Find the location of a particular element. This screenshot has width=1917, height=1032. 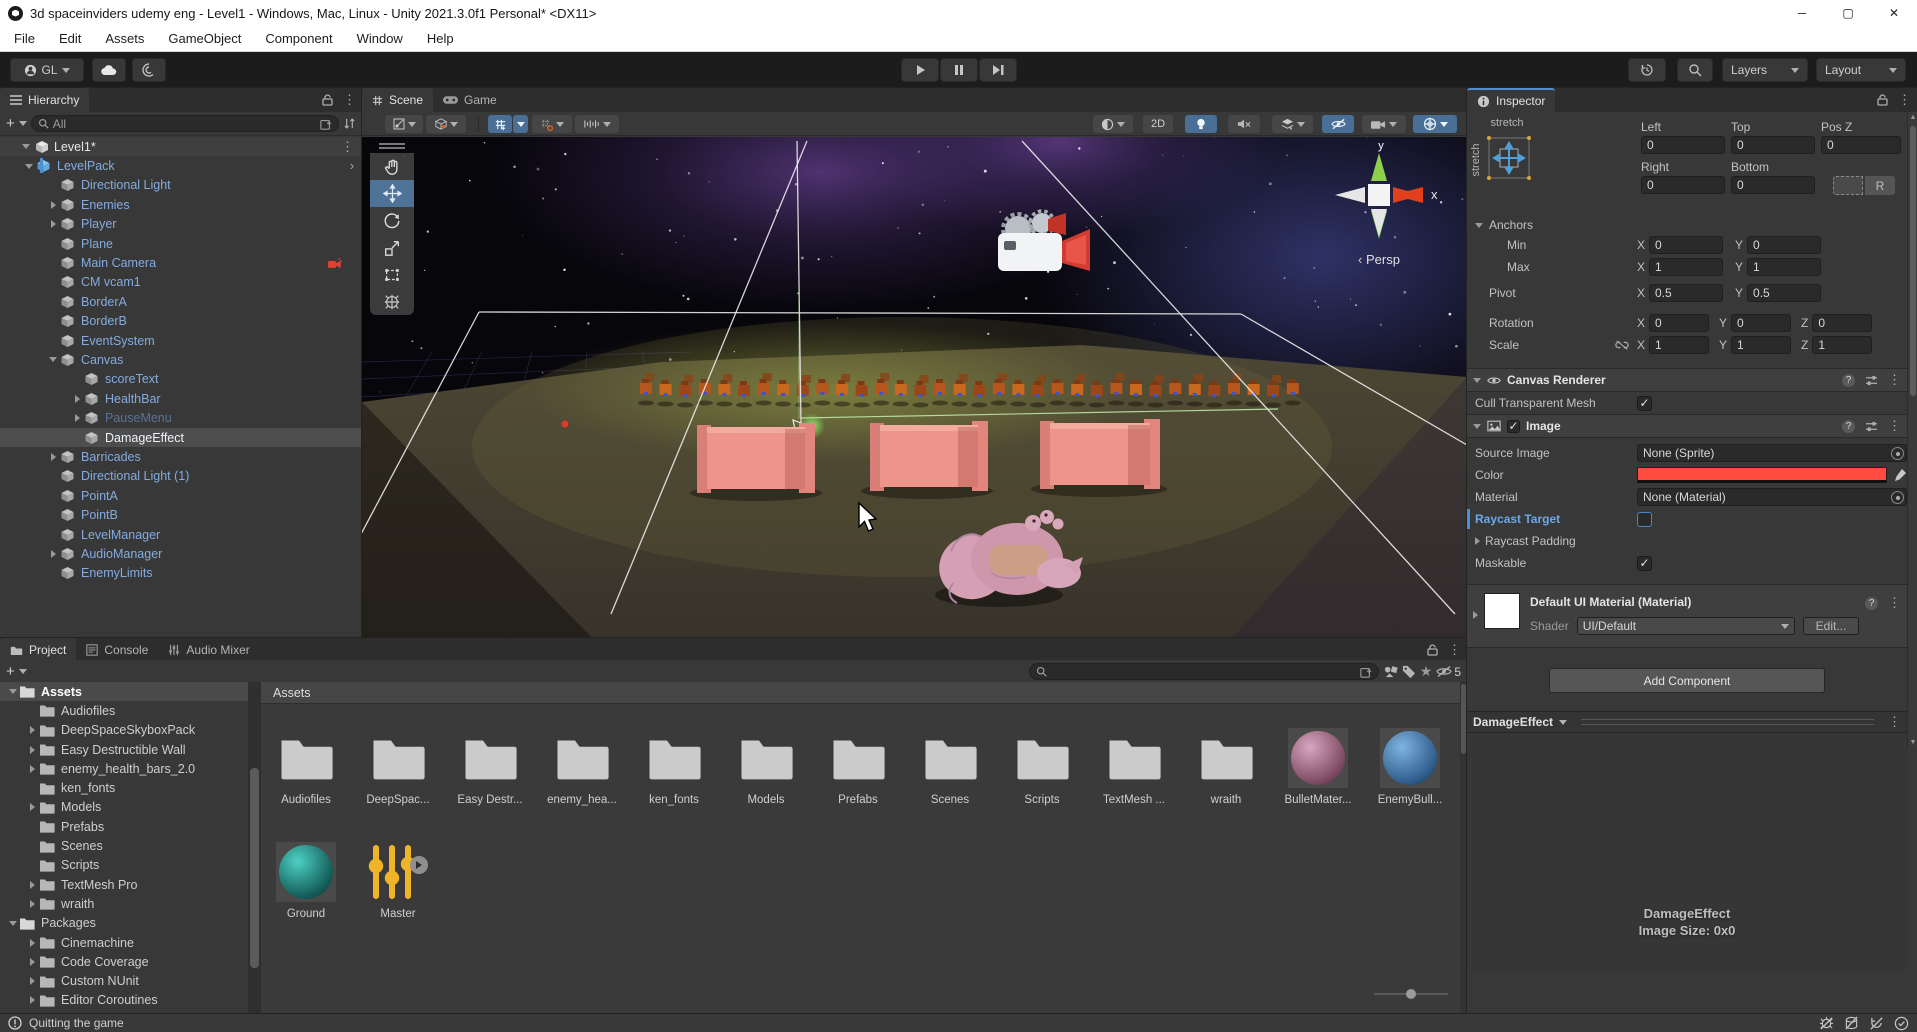

tab-scene: Scene is located at coordinates (398, 100).